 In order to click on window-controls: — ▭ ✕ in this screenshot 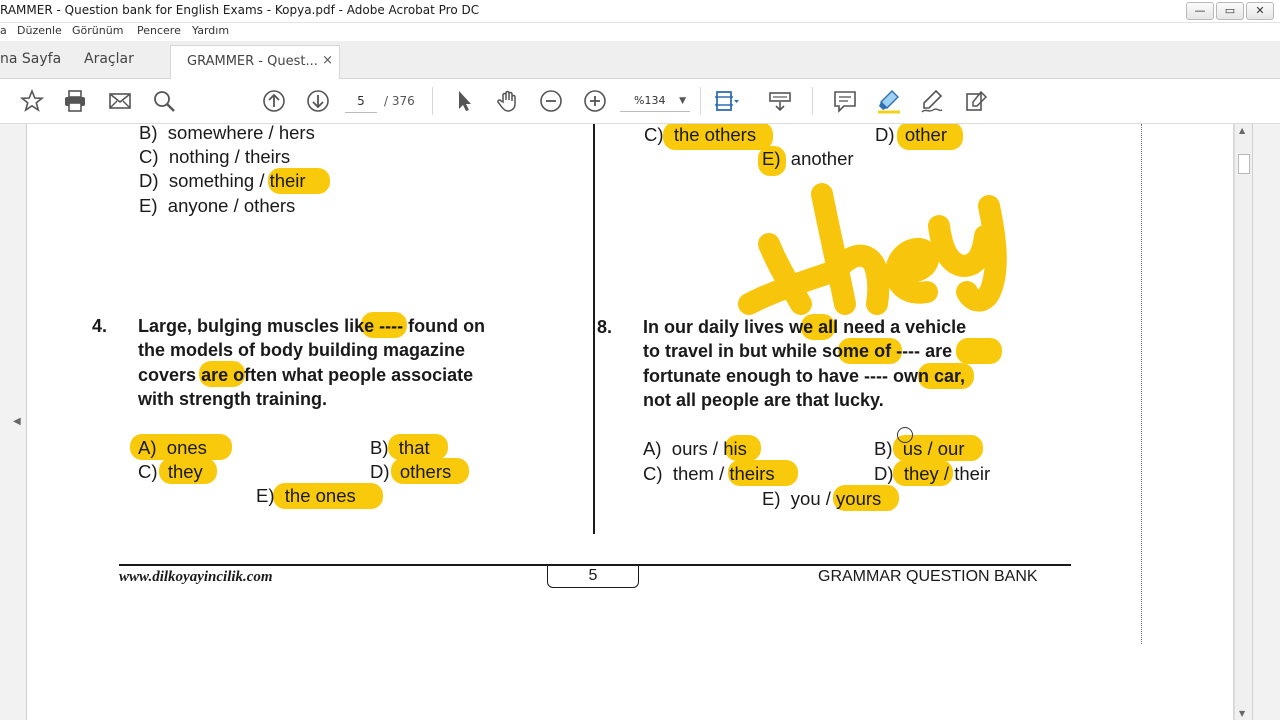, I will do `click(1230, 11)`.